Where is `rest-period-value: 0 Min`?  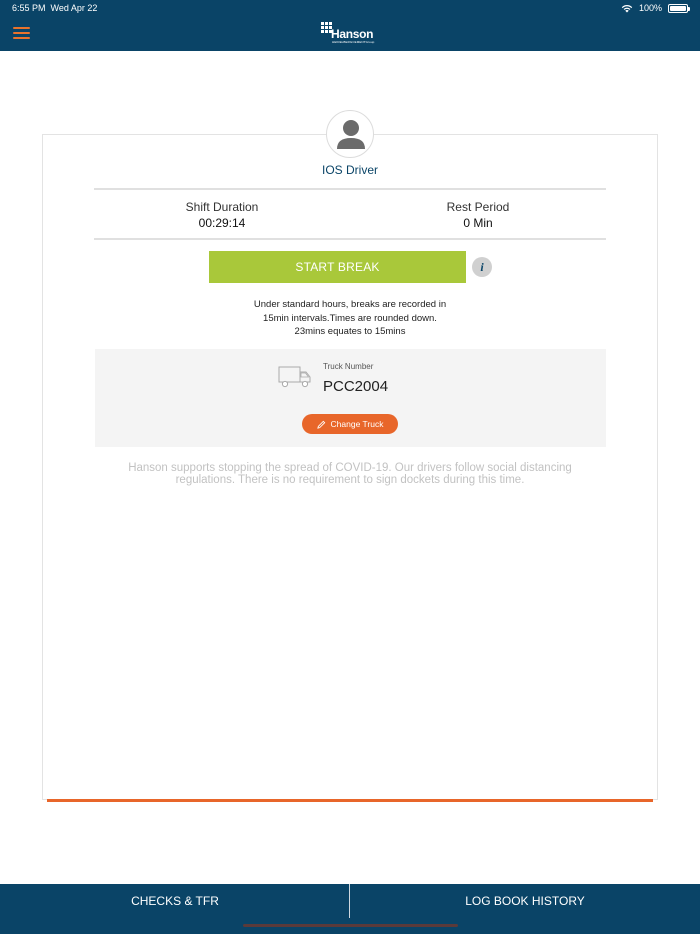
rest-period-value: 0 Min is located at coordinates (478, 223).